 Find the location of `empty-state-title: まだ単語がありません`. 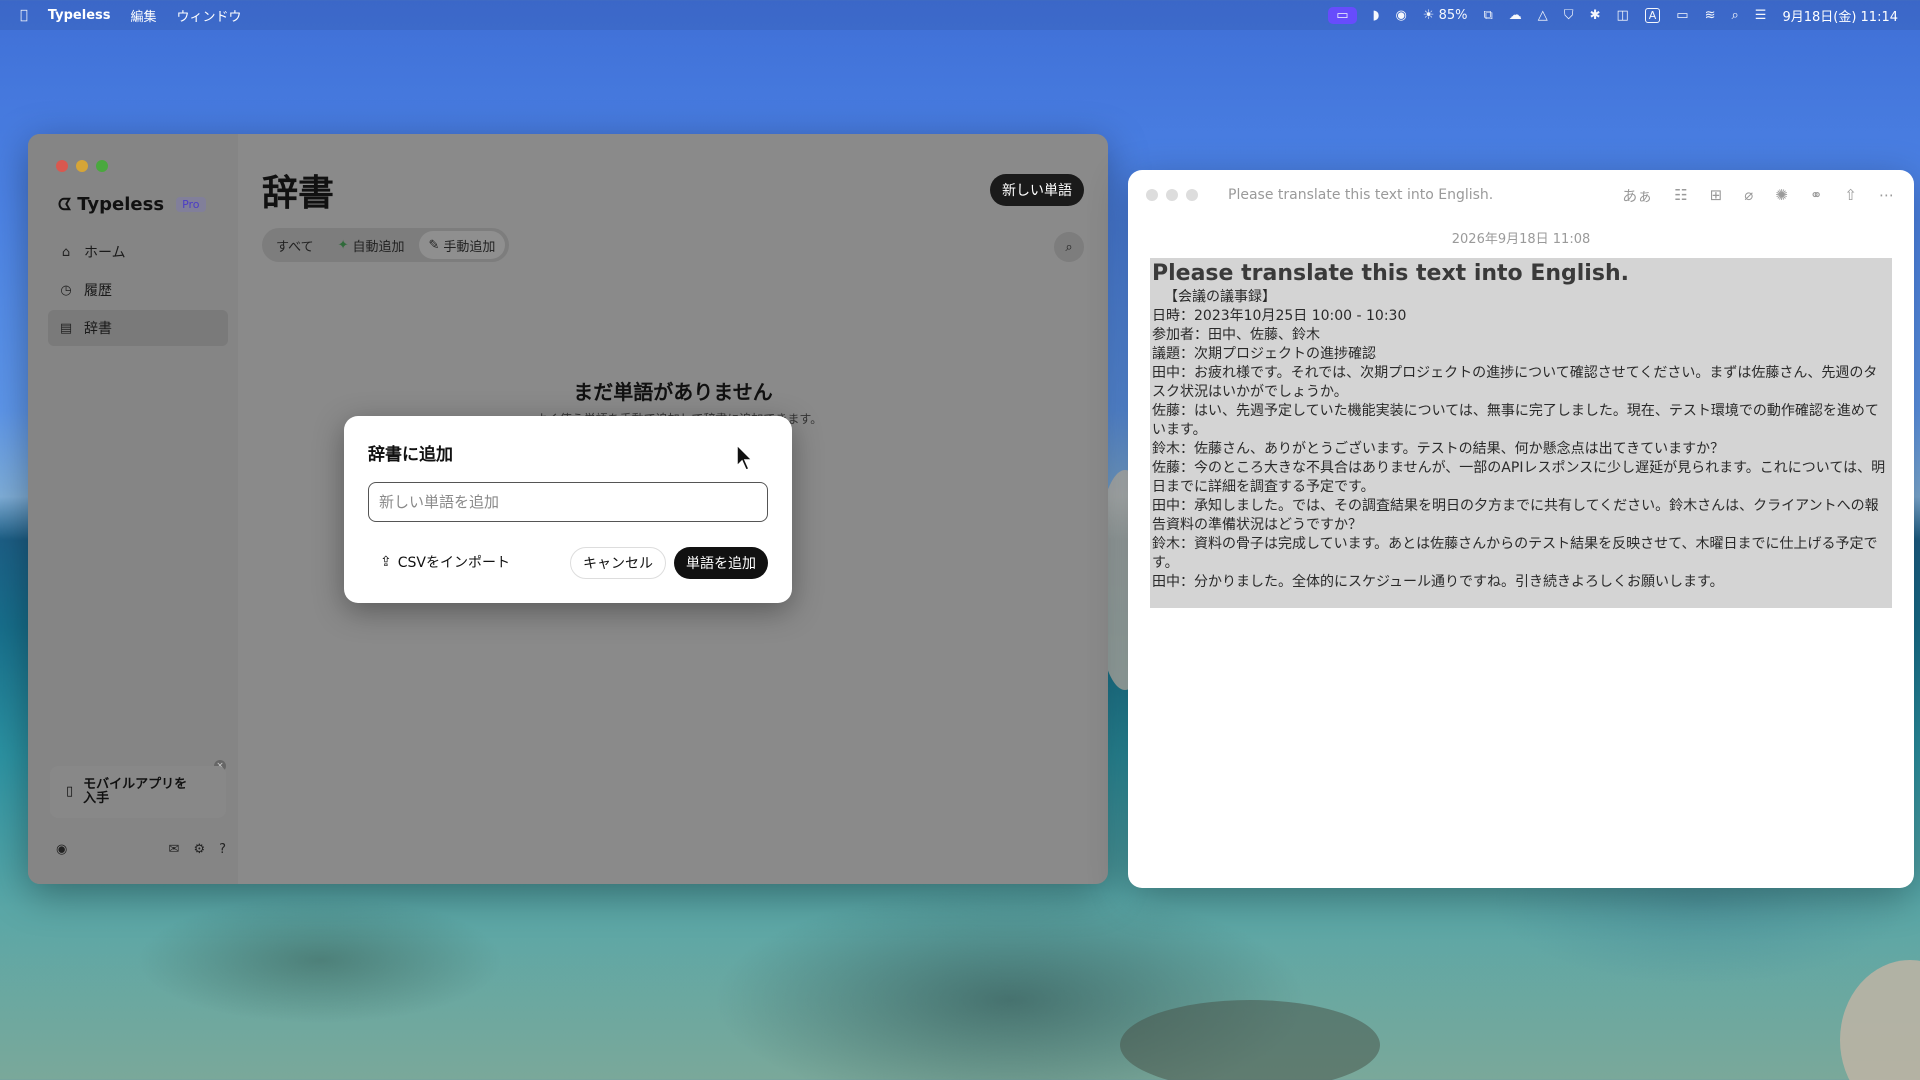

empty-state-title: まだ単語がありません is located at coordinates (673, 392).